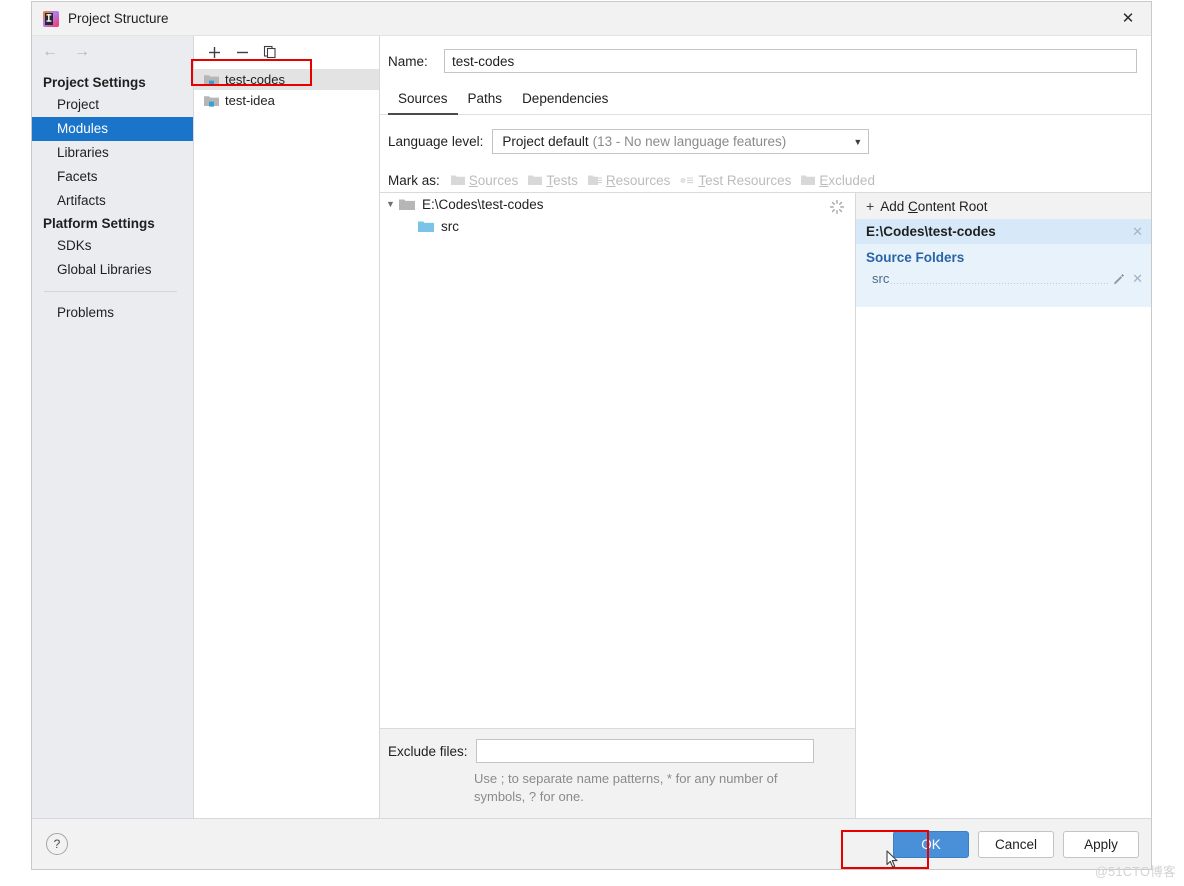 This screenshot has width=1184, height=886. I want to click on dialog-footer: ? OK Cancel Apply, so click(591, 843).